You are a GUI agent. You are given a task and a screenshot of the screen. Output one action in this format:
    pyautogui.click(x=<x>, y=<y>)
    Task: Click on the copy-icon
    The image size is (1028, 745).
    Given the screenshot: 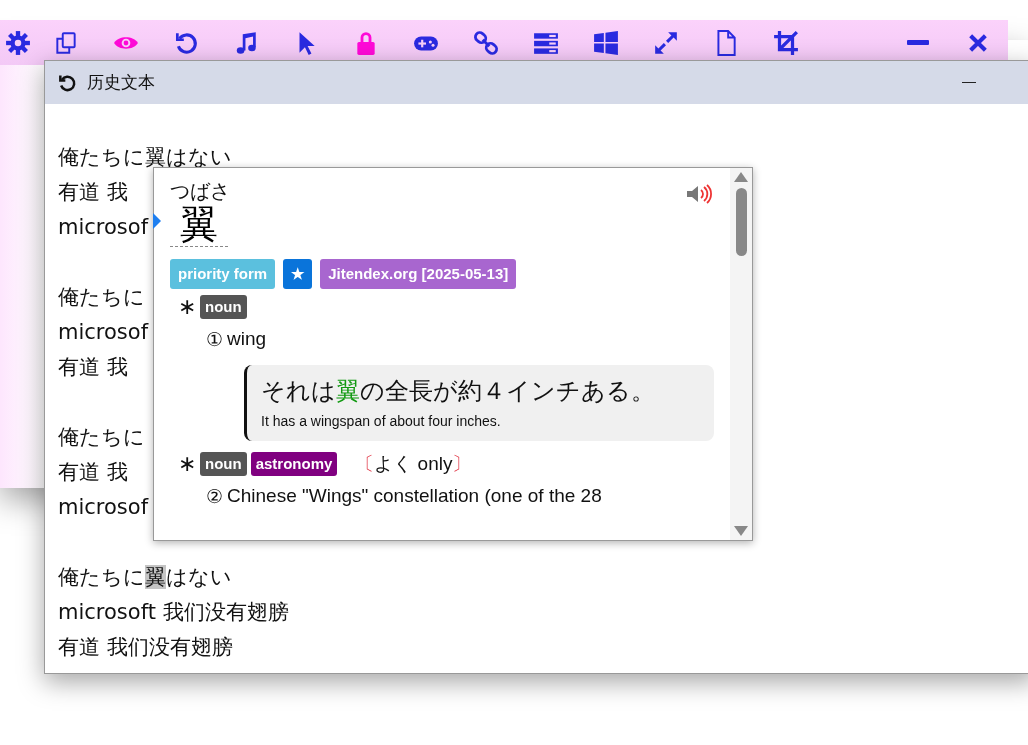 What is the action you would take?
    pyautogui.click(x=66, y=42)
    